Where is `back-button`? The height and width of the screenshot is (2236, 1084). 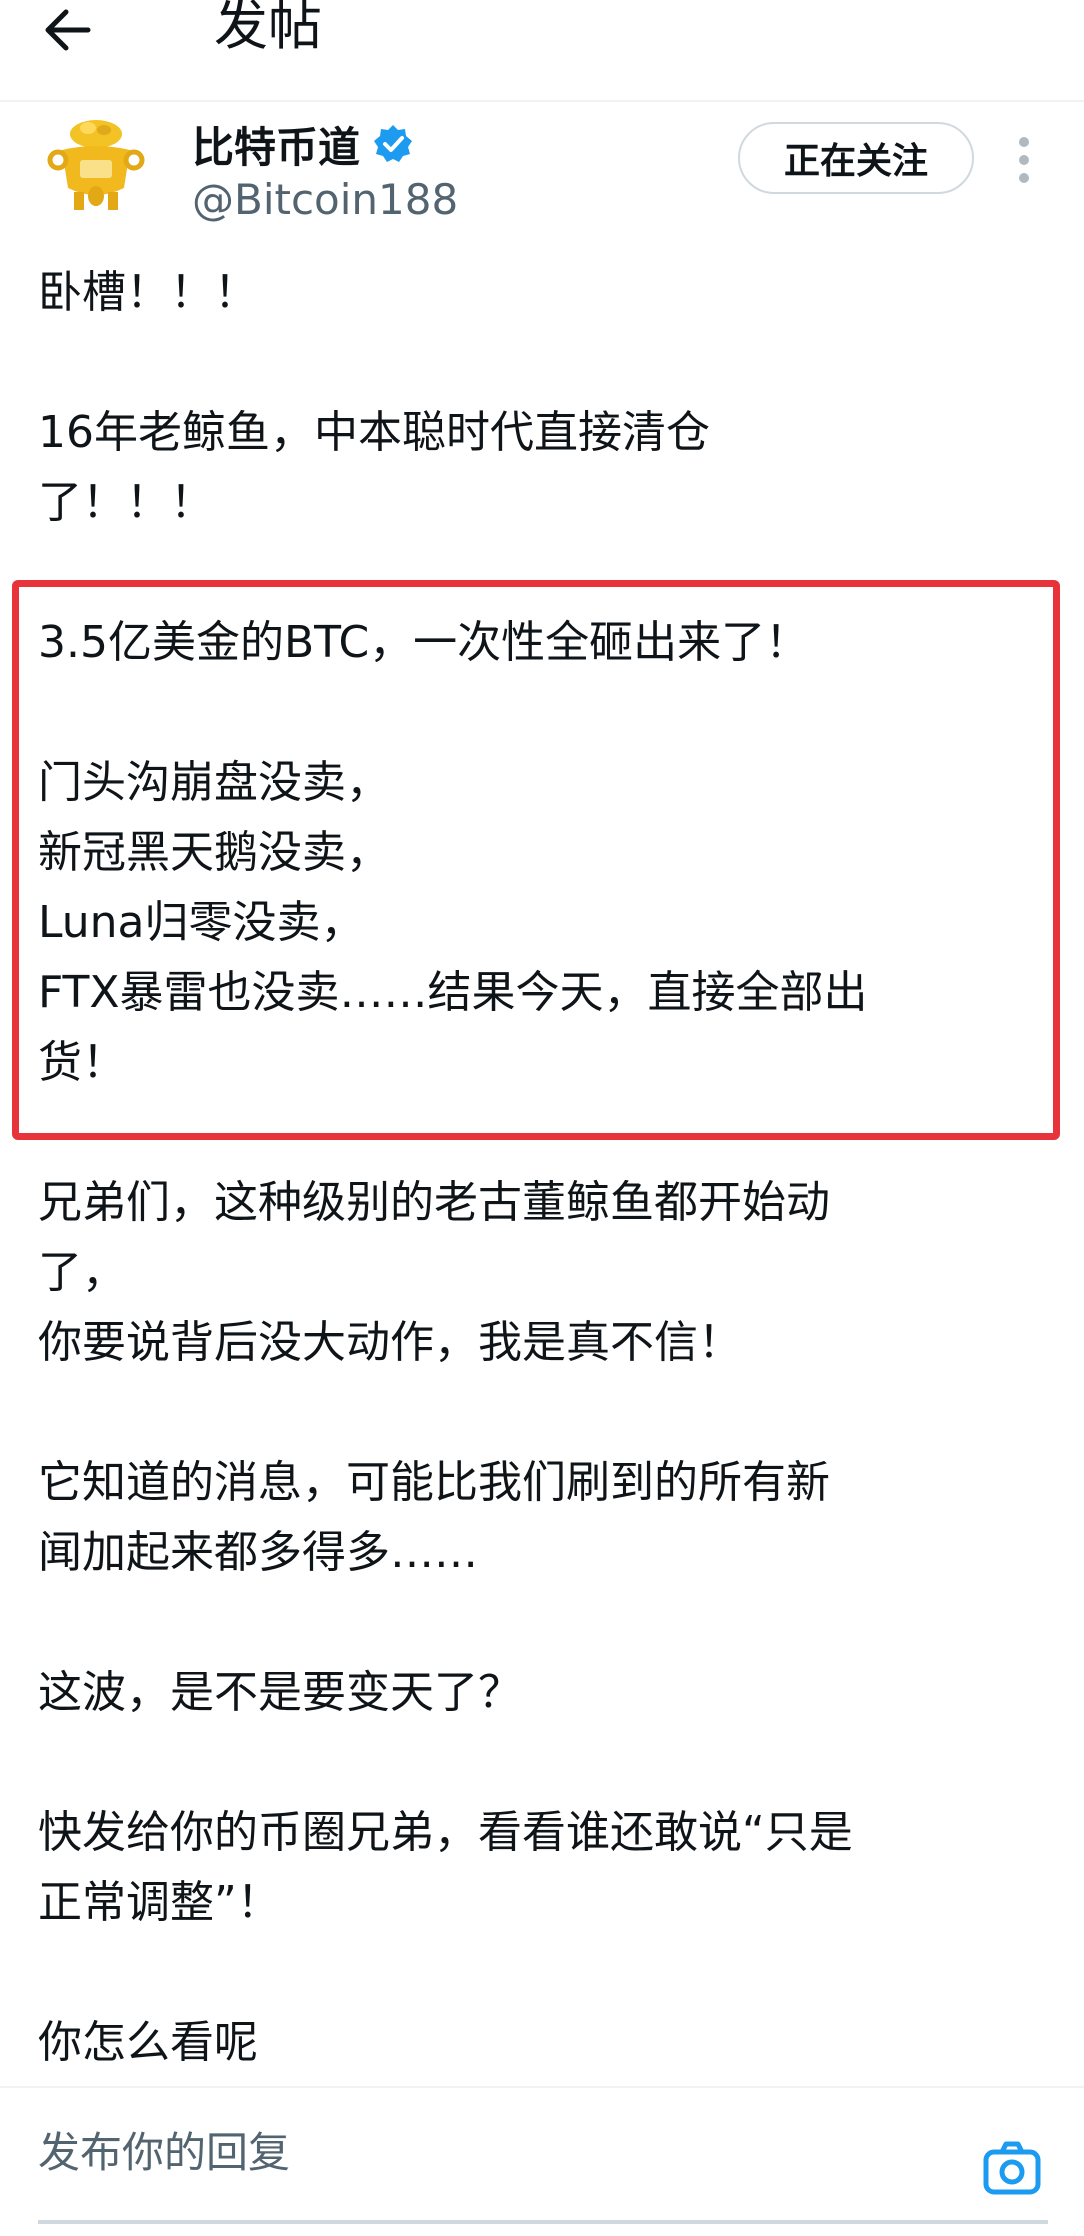
back-button is located at coordinates (84, 30).